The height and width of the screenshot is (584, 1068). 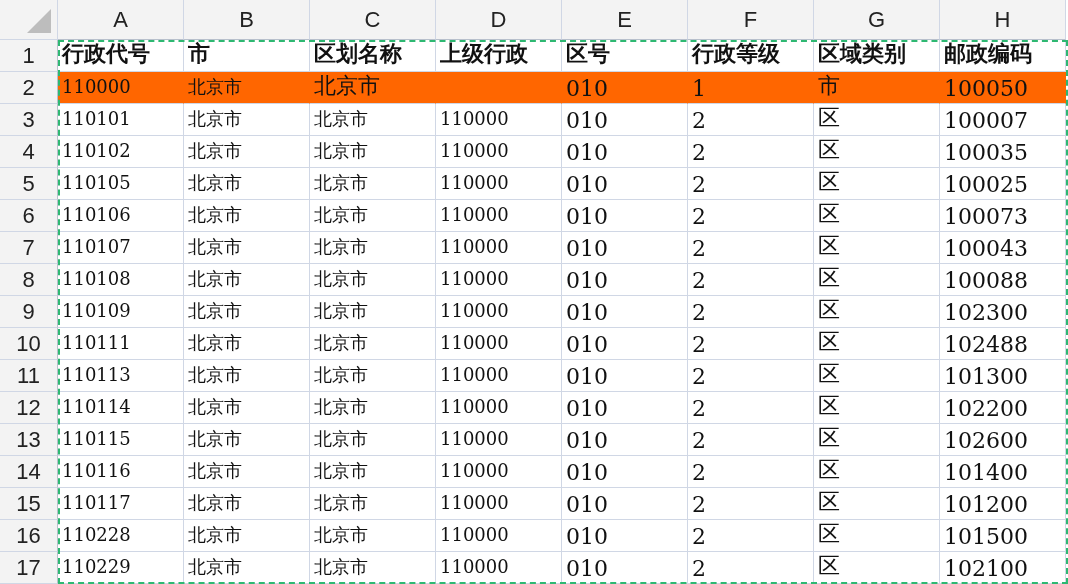 I want to click on table-cell: 101400, so click(x=1003, y=472).